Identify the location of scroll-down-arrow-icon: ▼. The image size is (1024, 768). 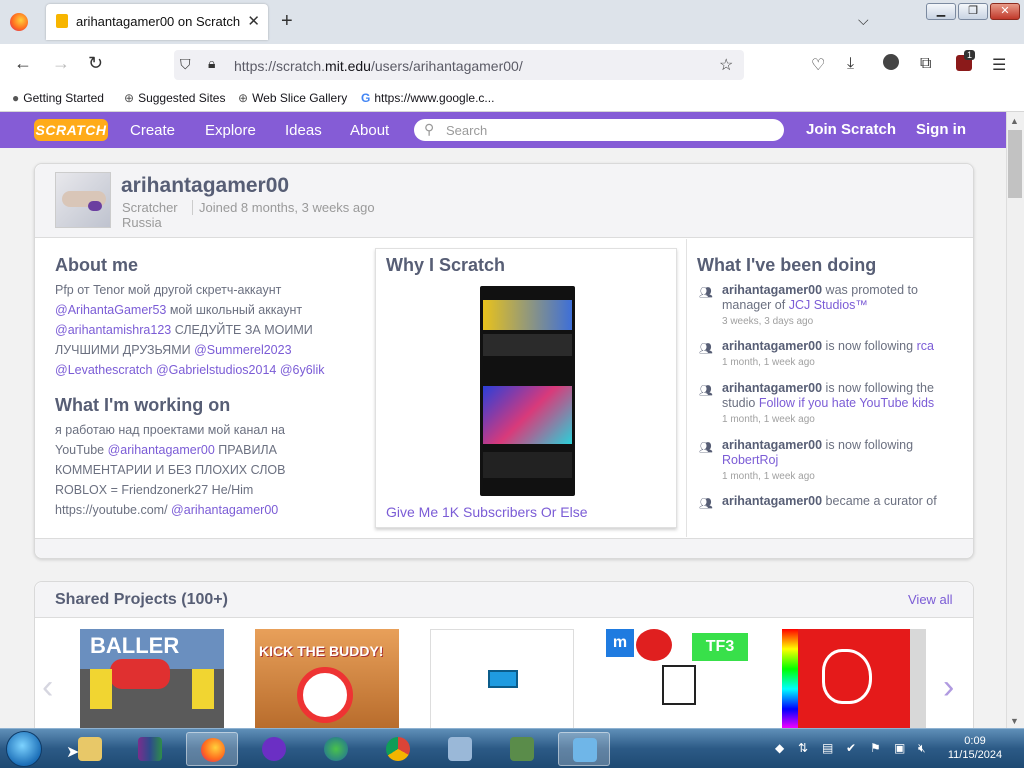
(1014, 721).